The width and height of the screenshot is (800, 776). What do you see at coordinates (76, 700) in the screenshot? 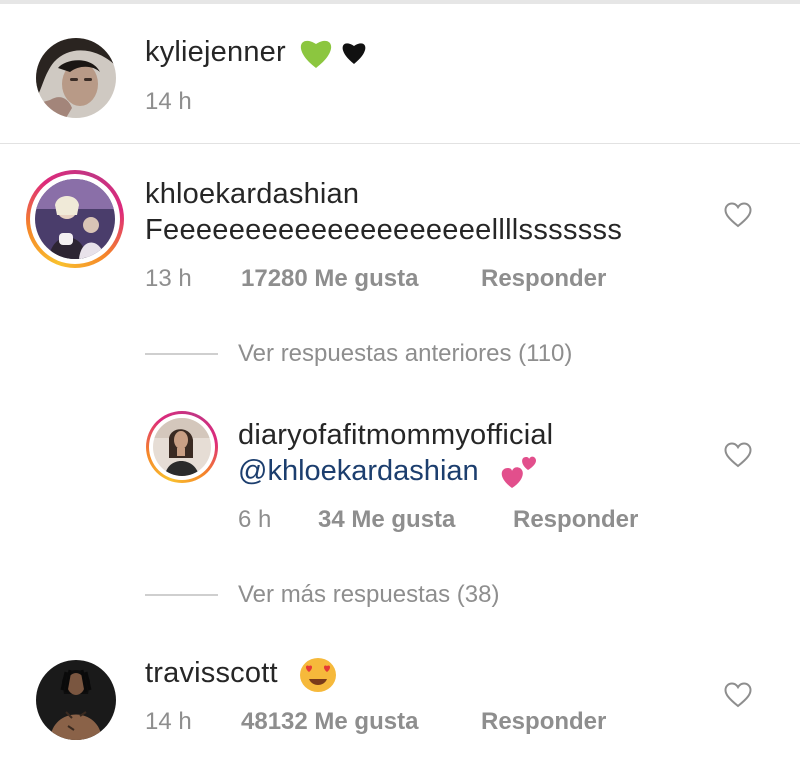
I see `avatar-travisscott` at bounding box center [76, 700].